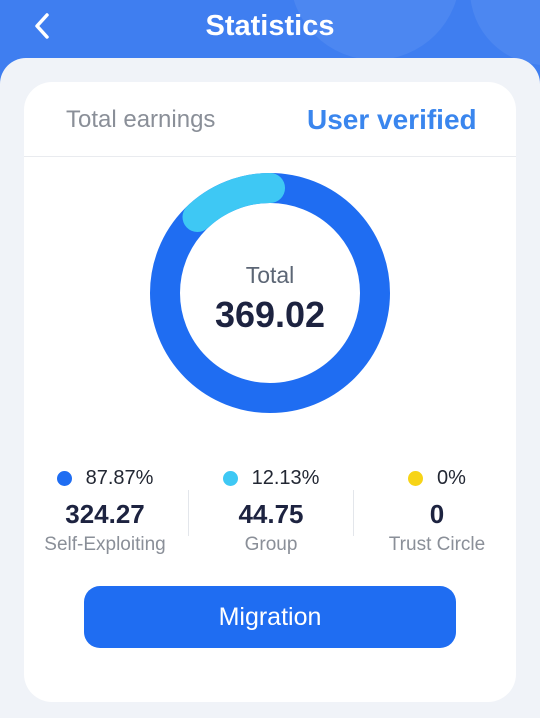 The width and height of the screenshot is (540, 718). What do you see at coordinates (270, 156) in the screenshot?
I see `tab-divider` at bounding box center [270, 156].